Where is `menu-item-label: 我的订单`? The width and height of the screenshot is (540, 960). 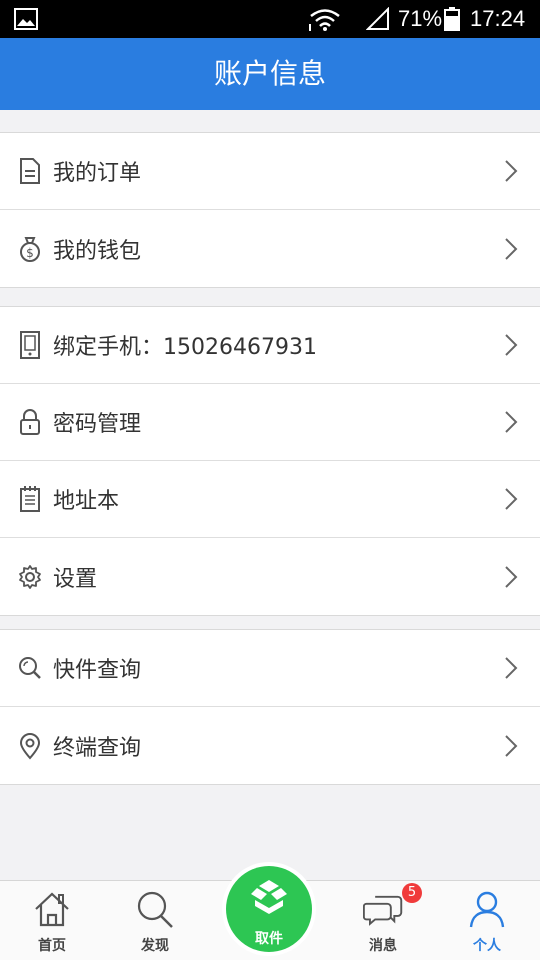 menu-item-label: 我的订单 is located at coordinates (97, 173).